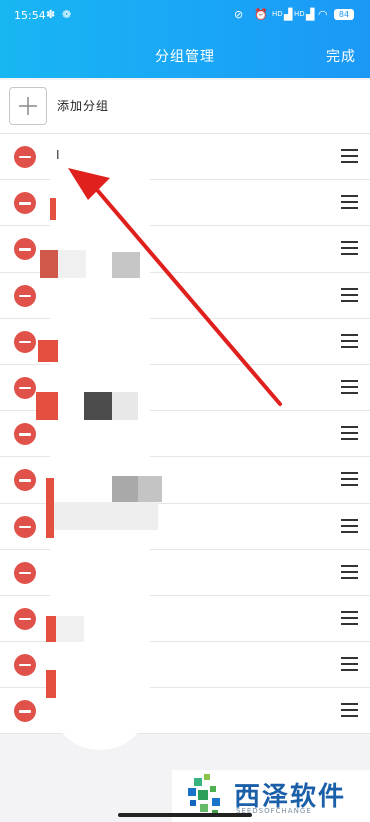 This screenshot has height=822, width=370. I want to click on group-name: I, so click(58, 155).